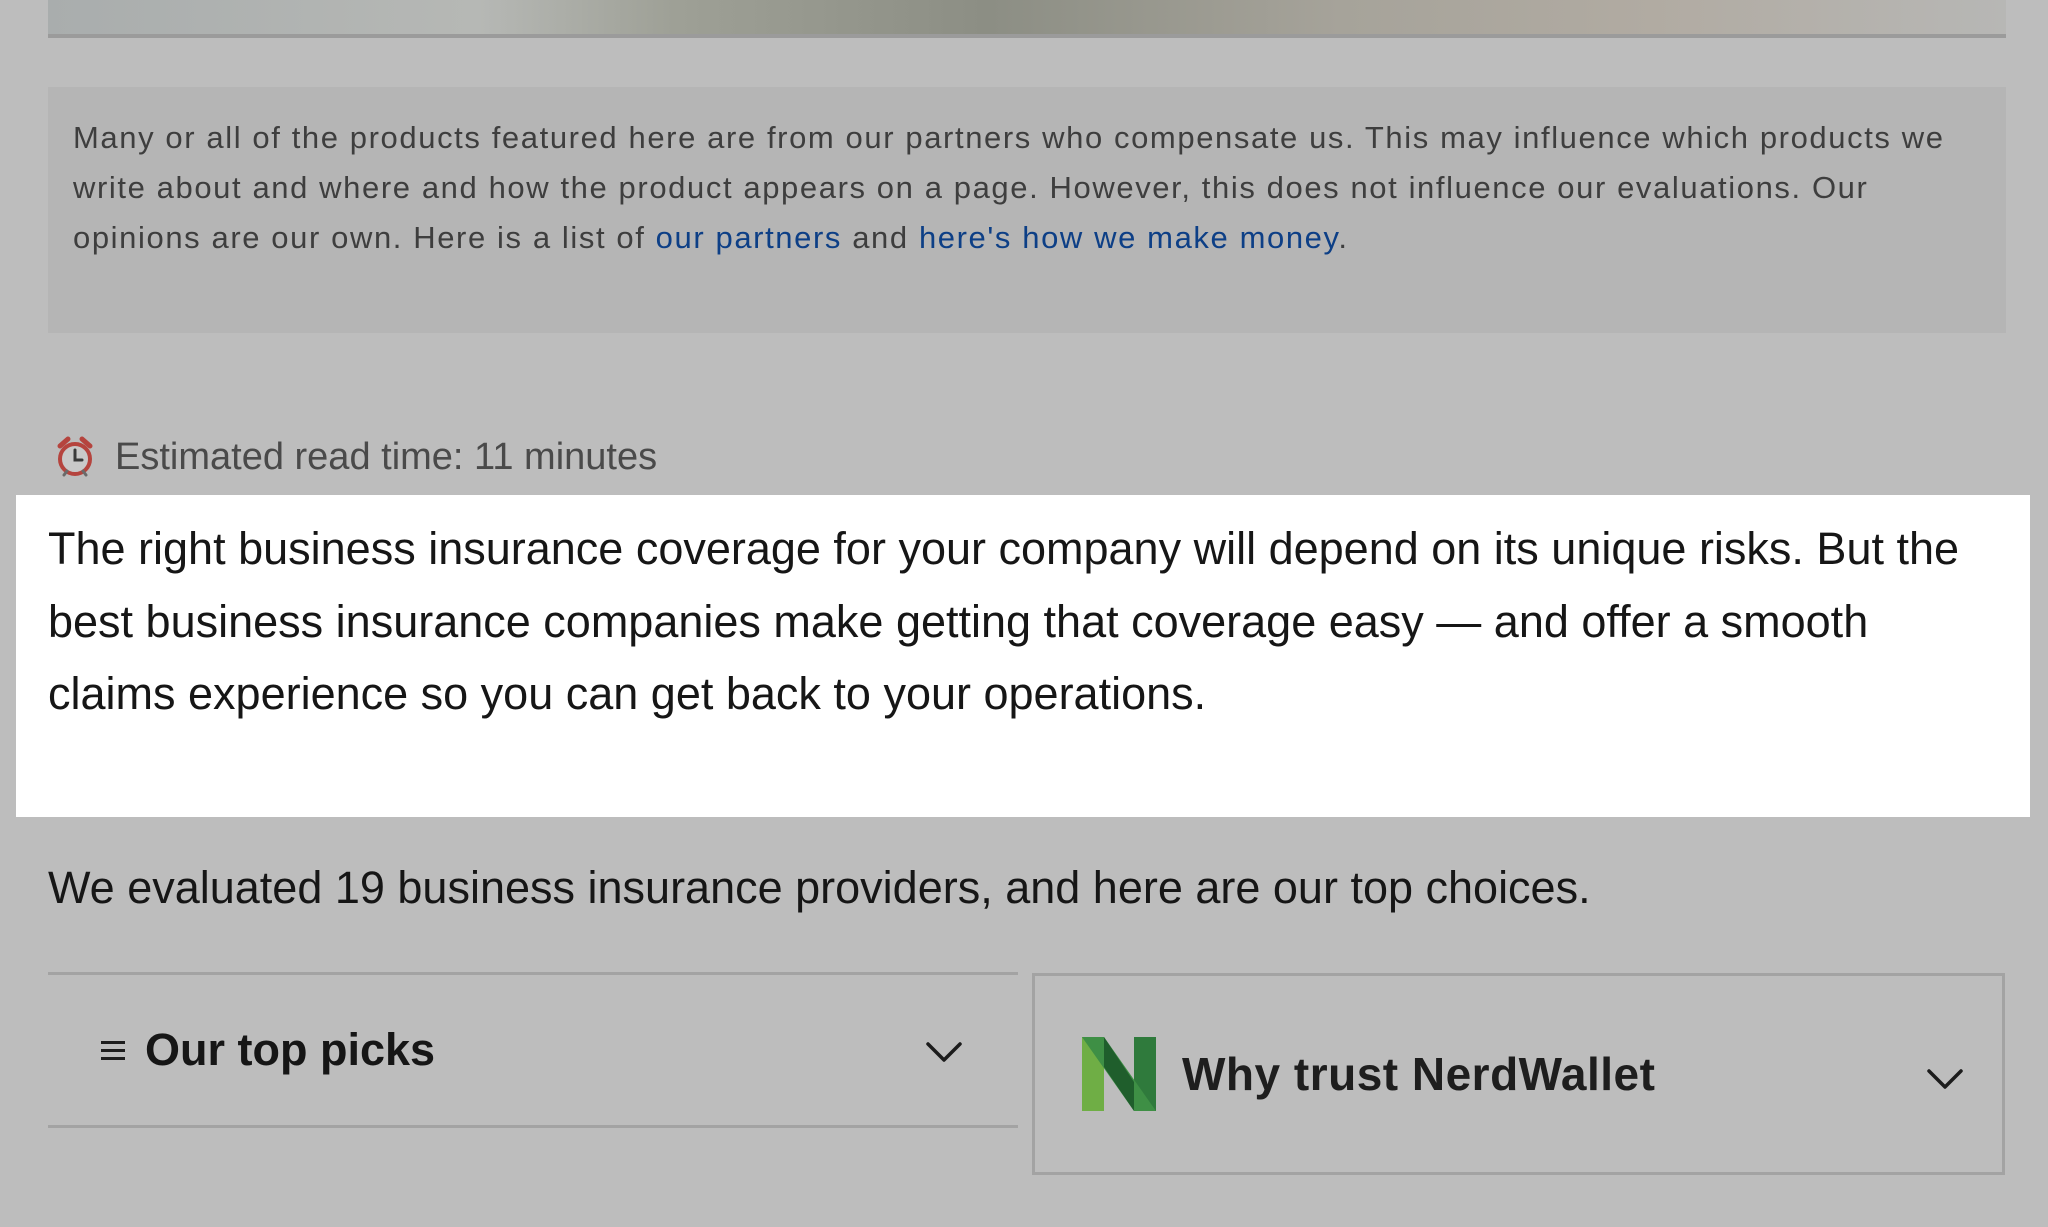 Image resolution: width=2048 pixels, height=1227 pixels. I want to click on why-trust-nerdwallet-label: Why trust NerdWallet, so click(1419, 1074).